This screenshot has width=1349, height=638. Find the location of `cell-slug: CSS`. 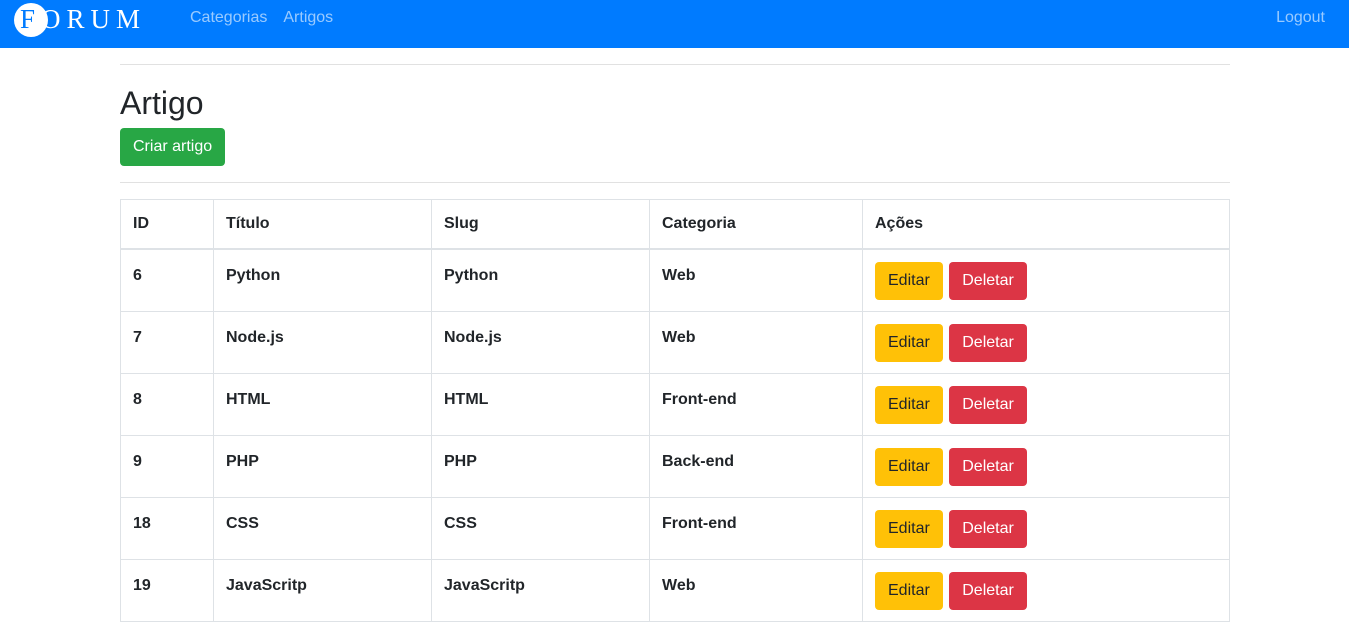

cell-slug: CSS is located at coordinates (540, 528).